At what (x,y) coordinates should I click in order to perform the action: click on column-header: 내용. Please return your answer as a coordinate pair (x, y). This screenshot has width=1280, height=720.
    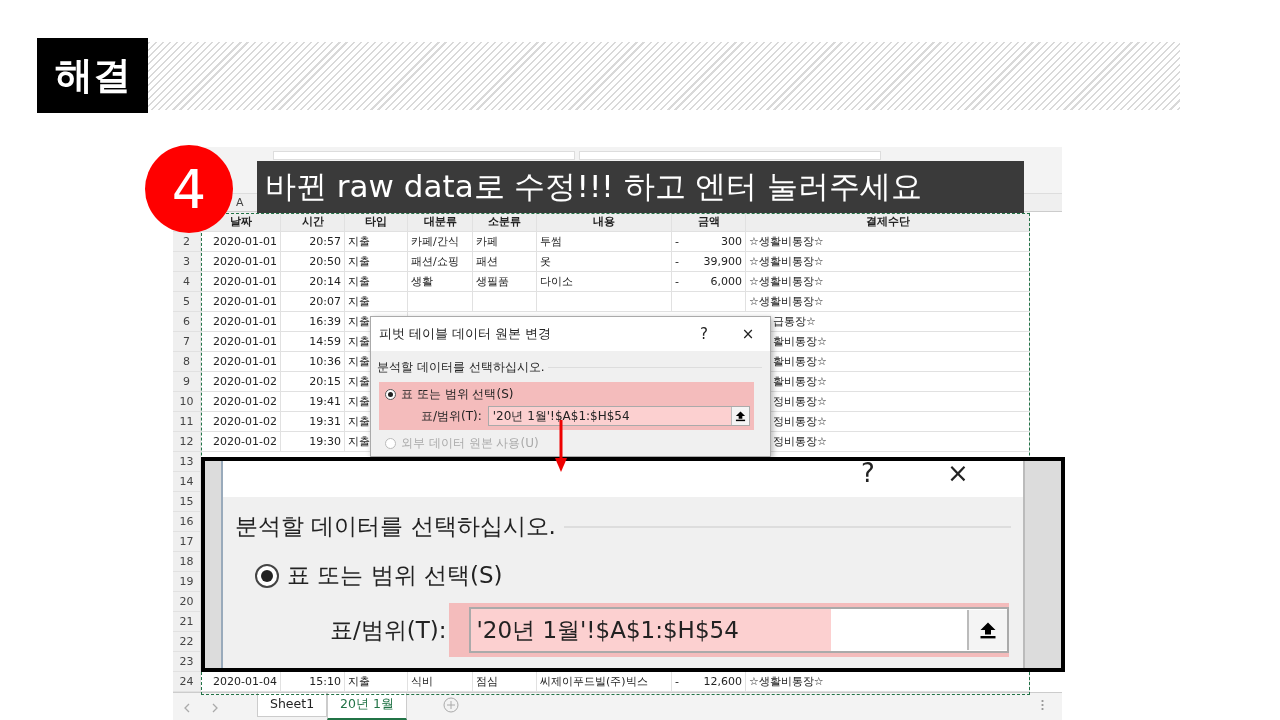
    Looking at the image, I should click on (604, 222).